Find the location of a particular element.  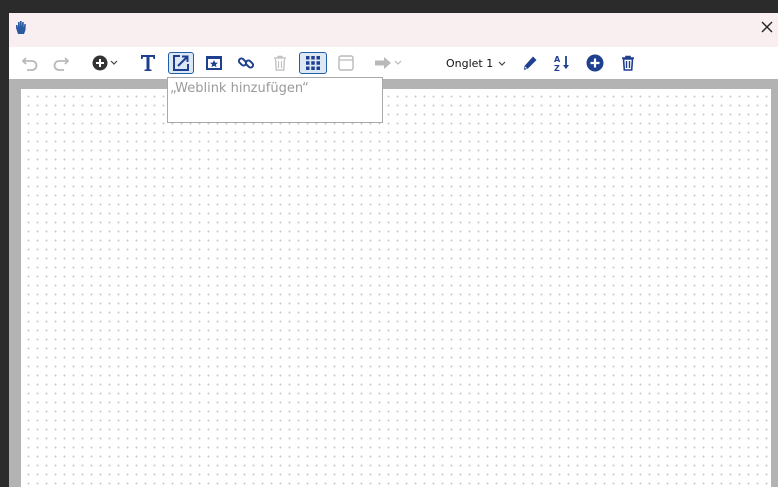

add-card-button is located at coordinates (214, 63).